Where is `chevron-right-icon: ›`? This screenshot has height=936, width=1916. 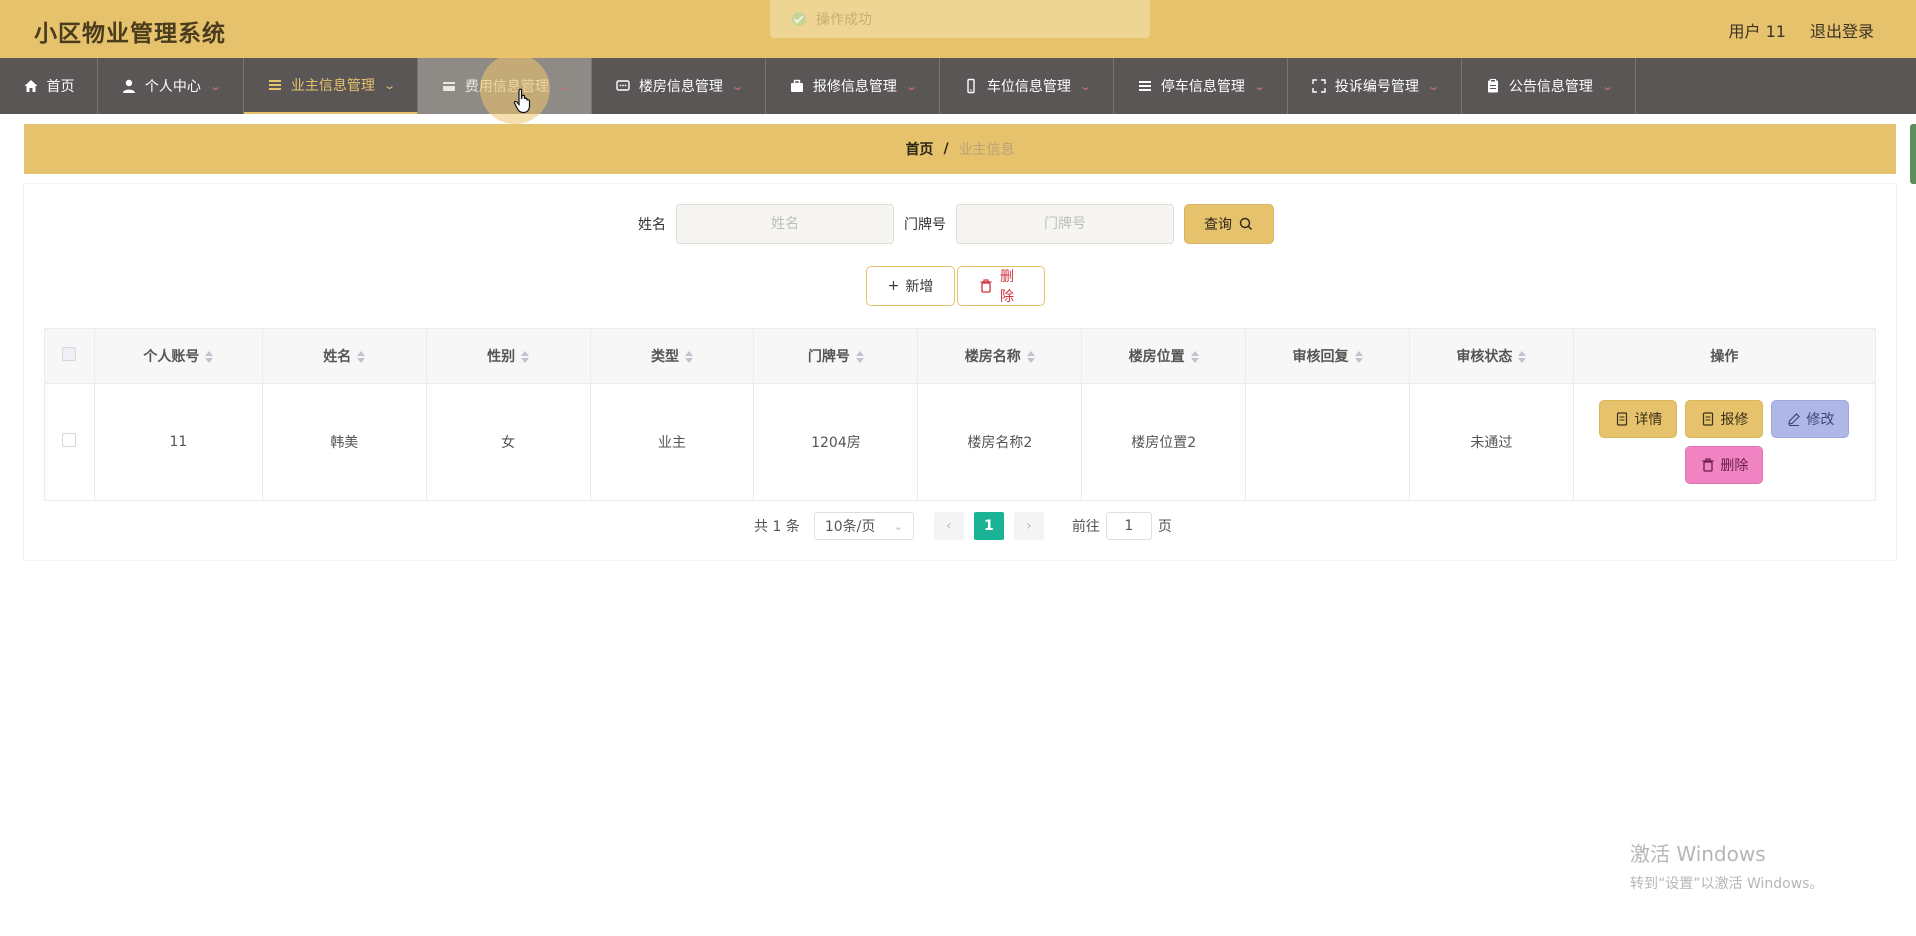 chevron-right-icon: › is located at coordinates (1029, 526).